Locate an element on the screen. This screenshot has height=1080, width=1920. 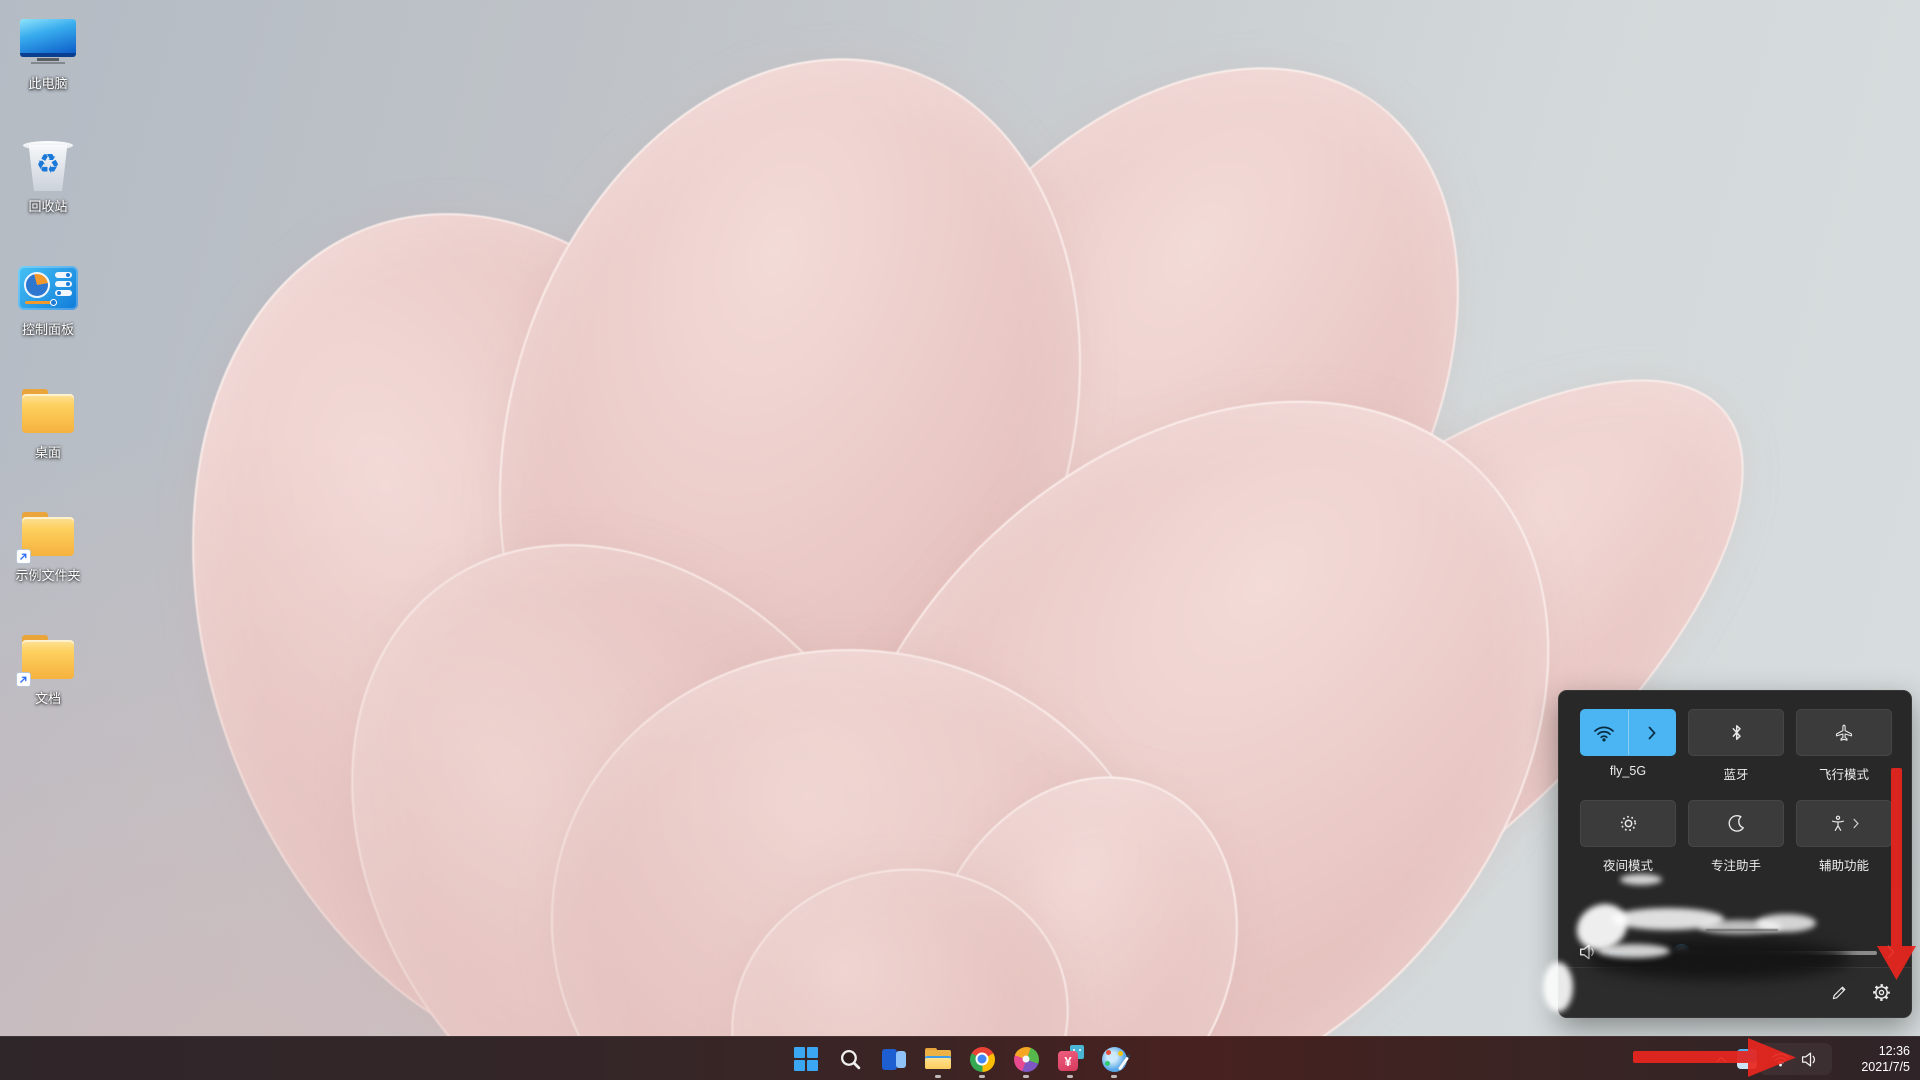
clock-time: 12:36 is located at coordinates (1894, 1050).